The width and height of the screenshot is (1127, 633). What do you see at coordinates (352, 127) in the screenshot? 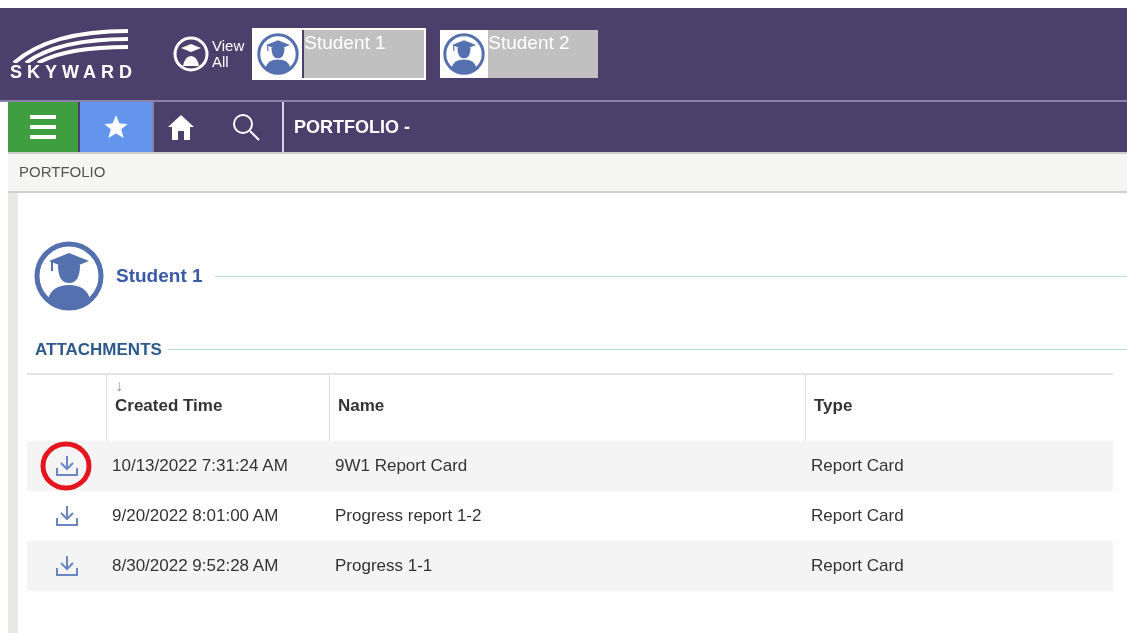
I see `page-title: PORTFOLIO -` at bounding box center [352, 127].